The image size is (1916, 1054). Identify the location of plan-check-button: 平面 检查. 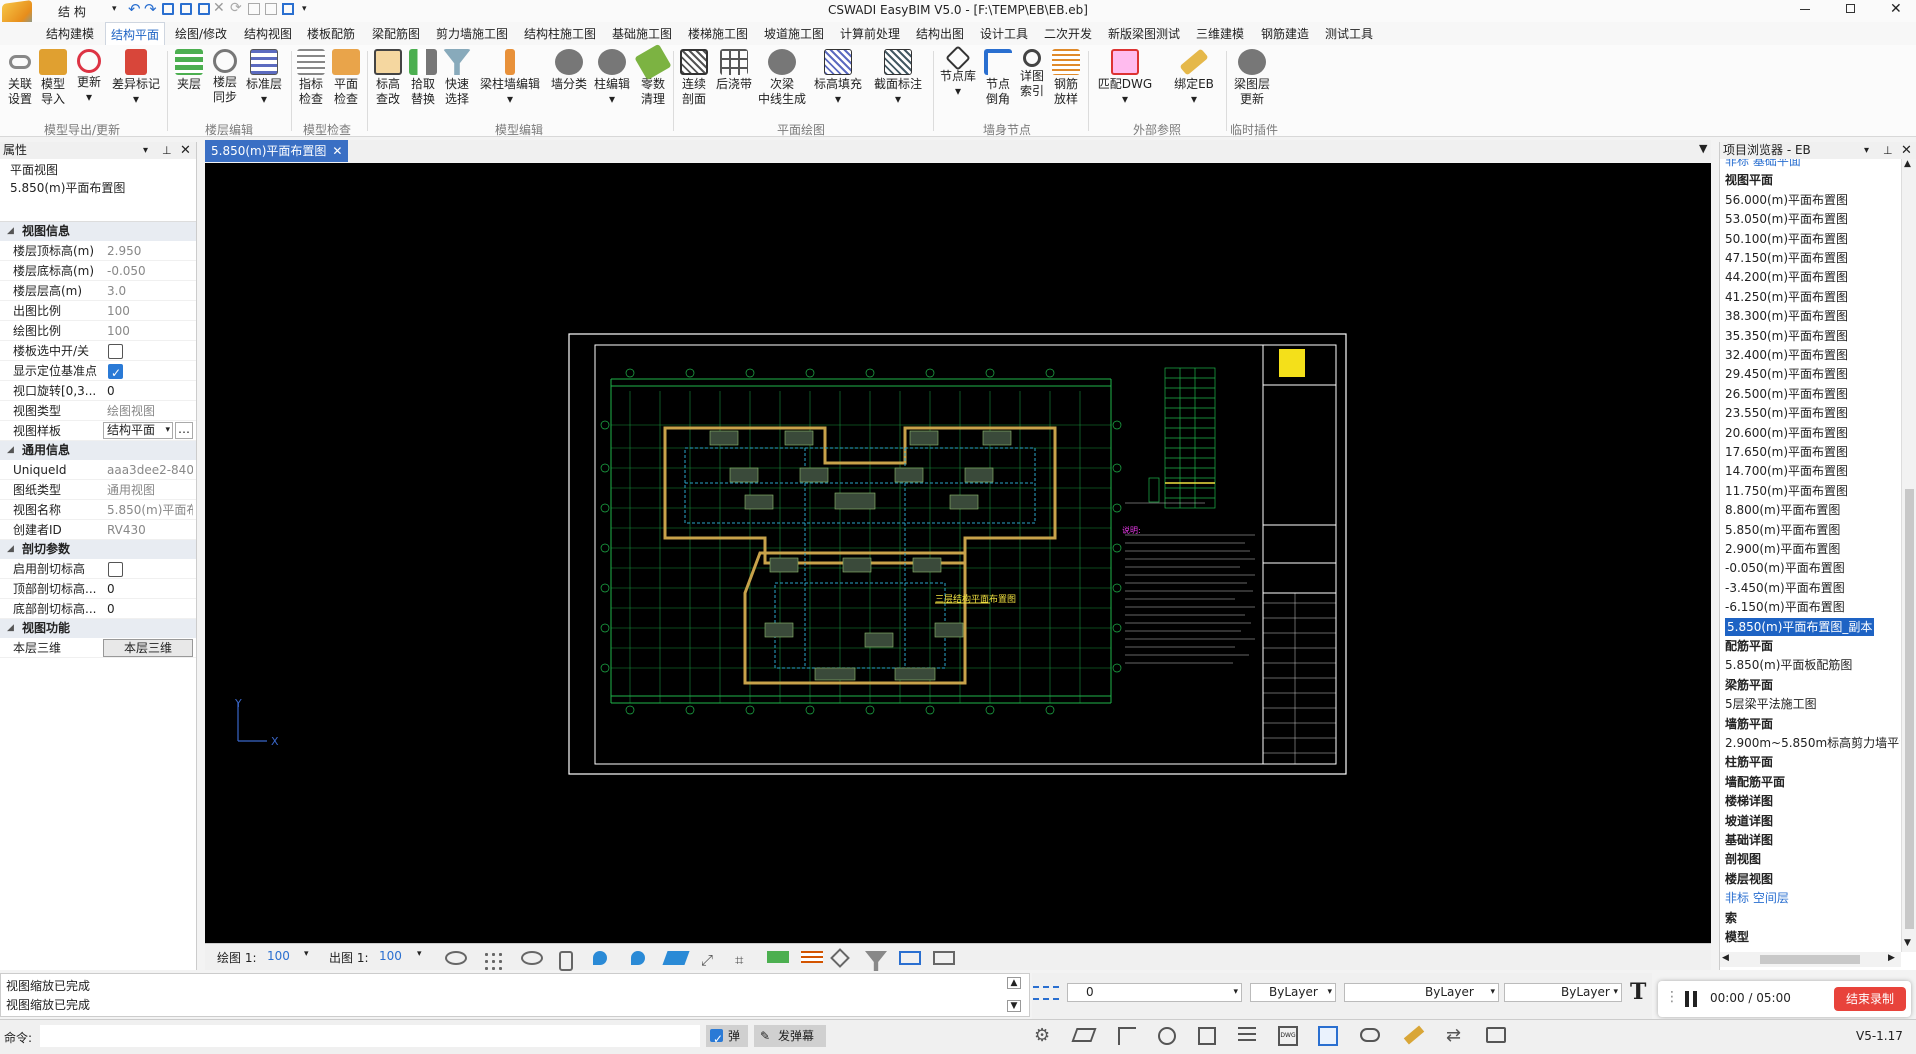
(346, 78).